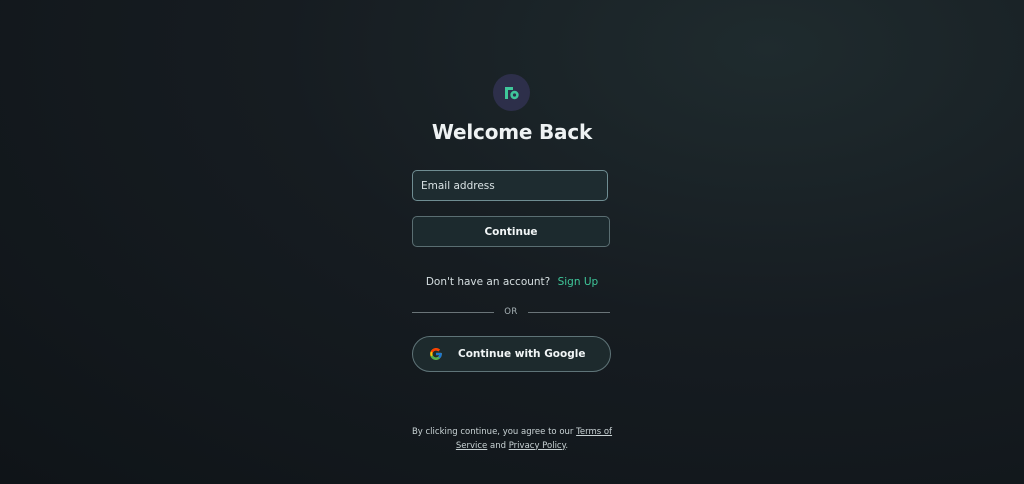 This screenshot has height=484, width=1024. Describe the element at coordinates (453, 312) in the screenshot. I see `divider-line-left` at that location.